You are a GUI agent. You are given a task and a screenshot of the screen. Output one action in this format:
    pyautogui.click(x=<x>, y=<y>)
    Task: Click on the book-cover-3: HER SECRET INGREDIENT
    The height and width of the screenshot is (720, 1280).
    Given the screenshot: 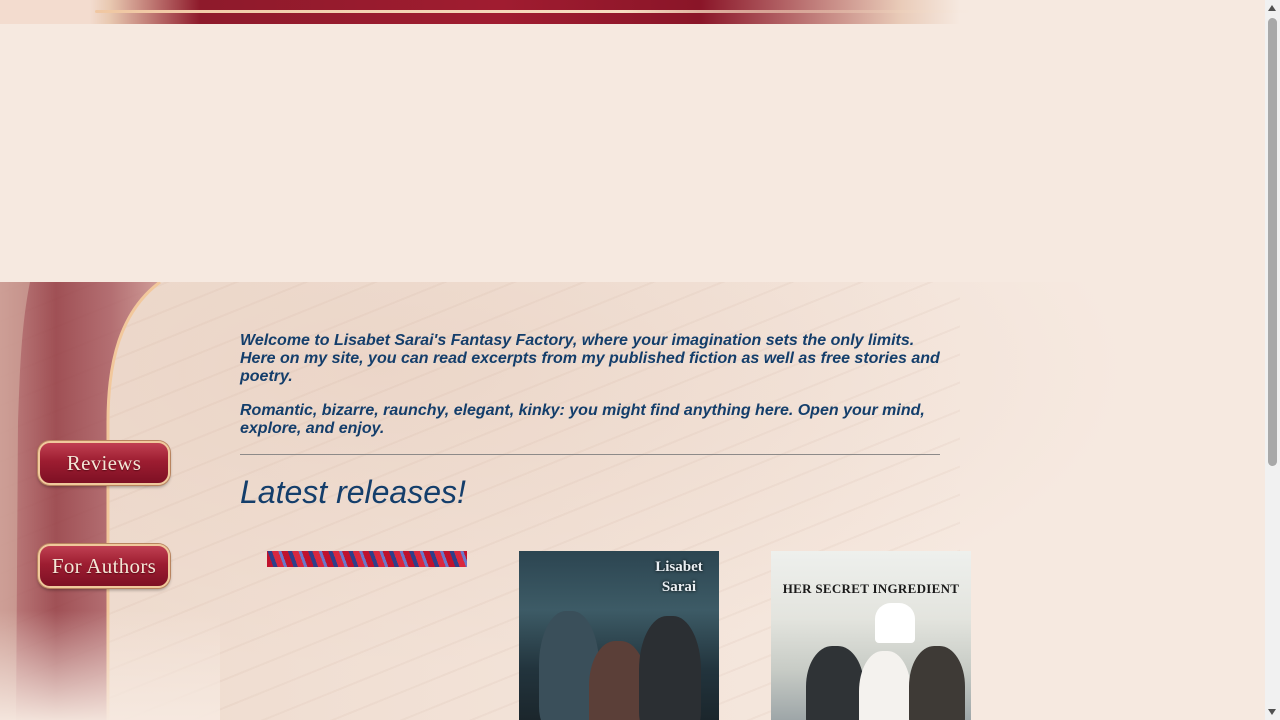 What is the action you would take?
    pyautogui.click(x=871, y=635)
    